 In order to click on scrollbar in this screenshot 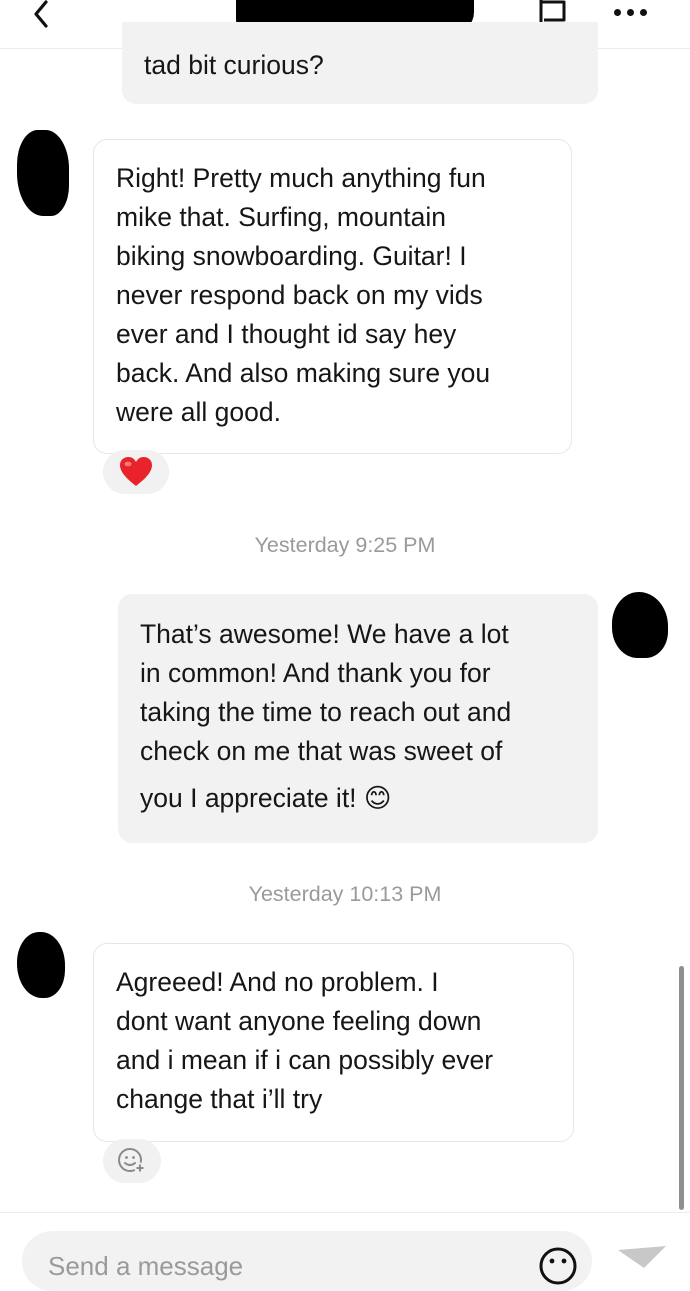, I will do `click(681, 1088)`.